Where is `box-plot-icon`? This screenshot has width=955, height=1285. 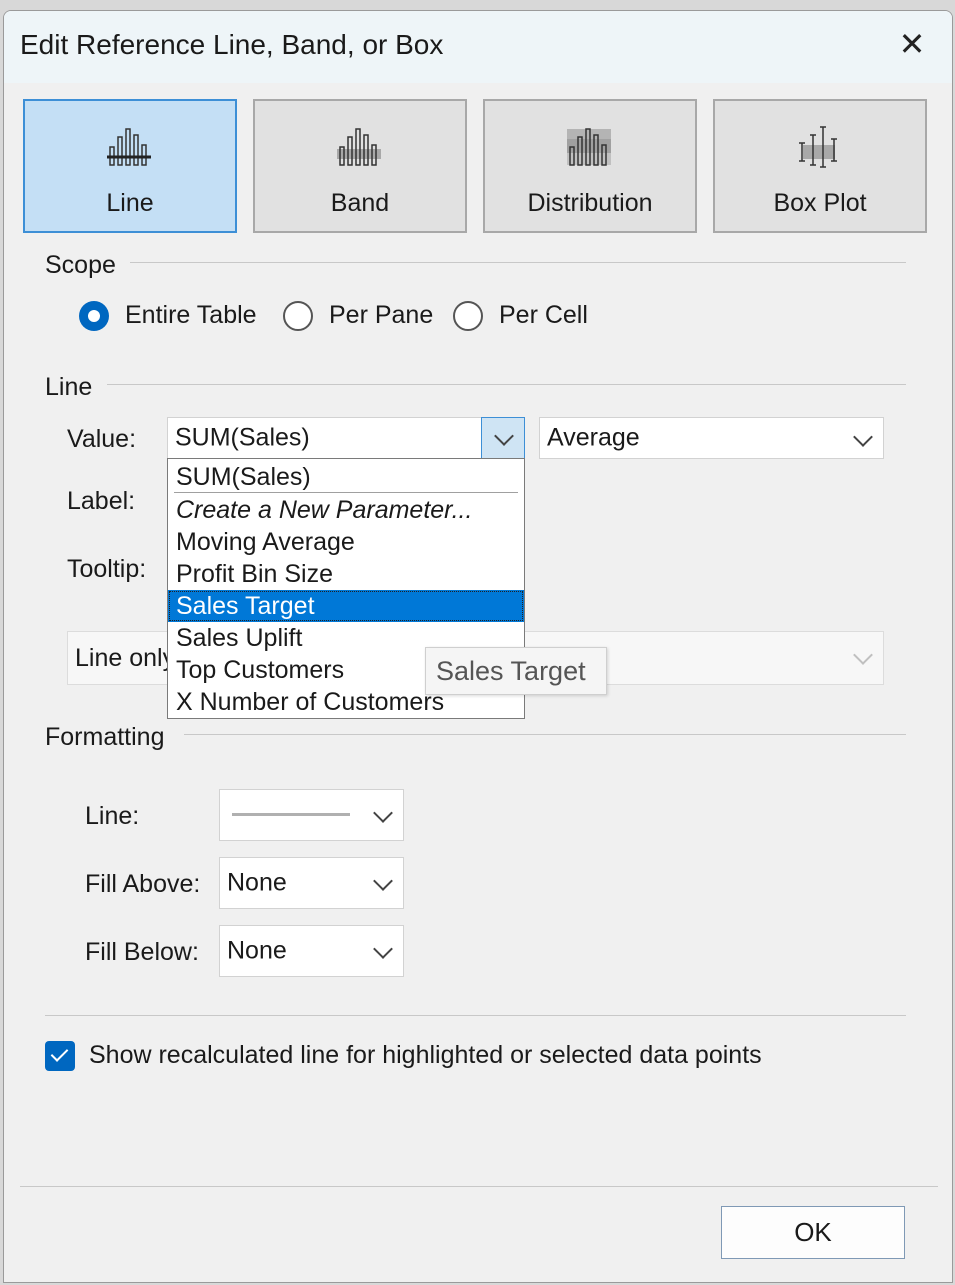 box-plot-icon is located at coordinates (818, 147).